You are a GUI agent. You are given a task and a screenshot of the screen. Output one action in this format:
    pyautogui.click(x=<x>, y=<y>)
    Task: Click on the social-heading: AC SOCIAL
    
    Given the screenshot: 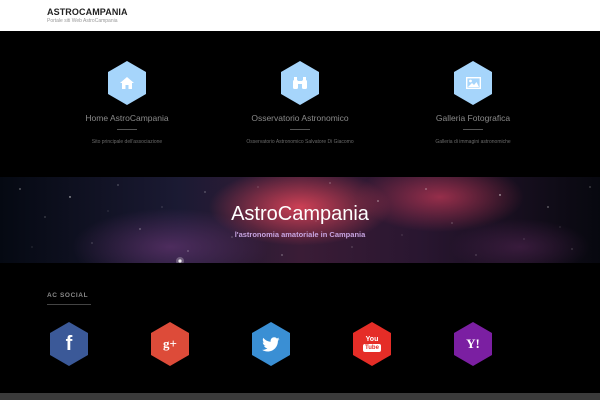 What is the action you would take?
    pyautogui.click(x=68, y=295)
    